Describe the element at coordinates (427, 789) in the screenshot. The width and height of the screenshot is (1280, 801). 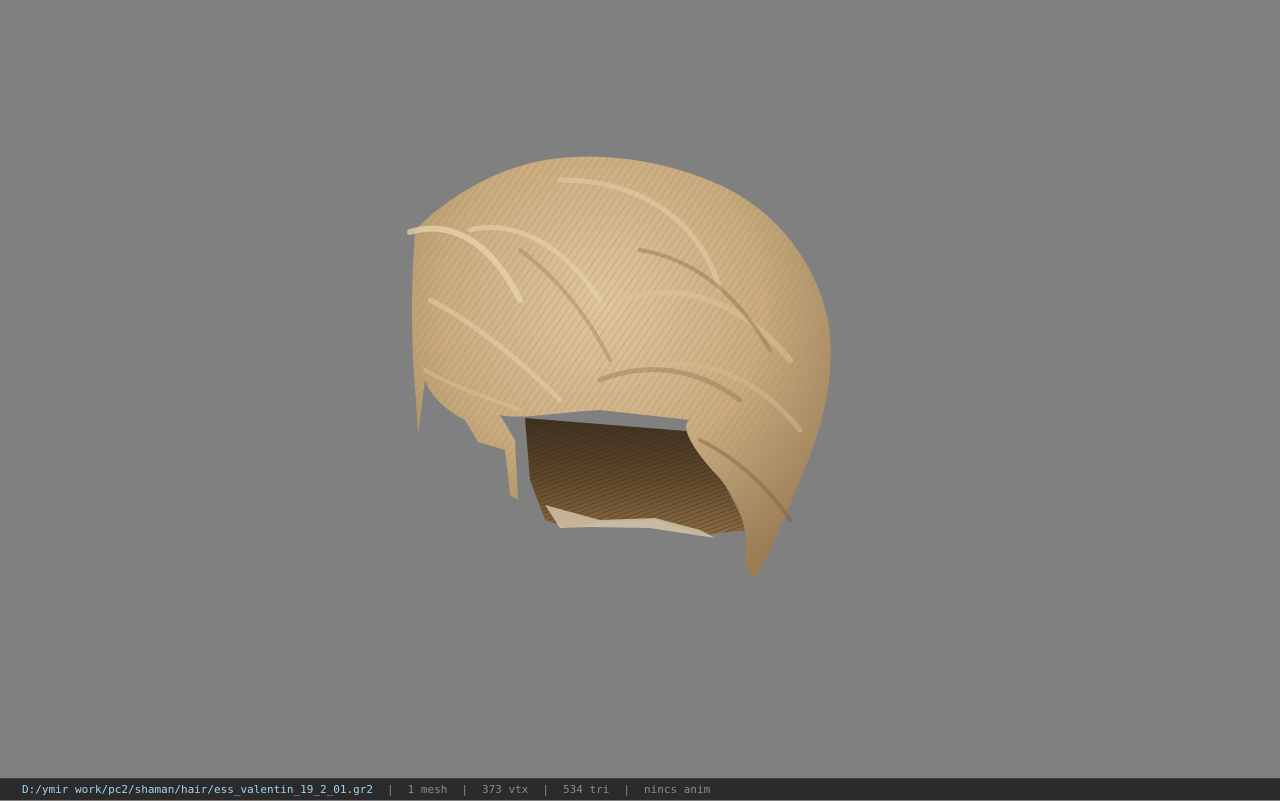
I see `mesh-count: 1 mesh` at that location.